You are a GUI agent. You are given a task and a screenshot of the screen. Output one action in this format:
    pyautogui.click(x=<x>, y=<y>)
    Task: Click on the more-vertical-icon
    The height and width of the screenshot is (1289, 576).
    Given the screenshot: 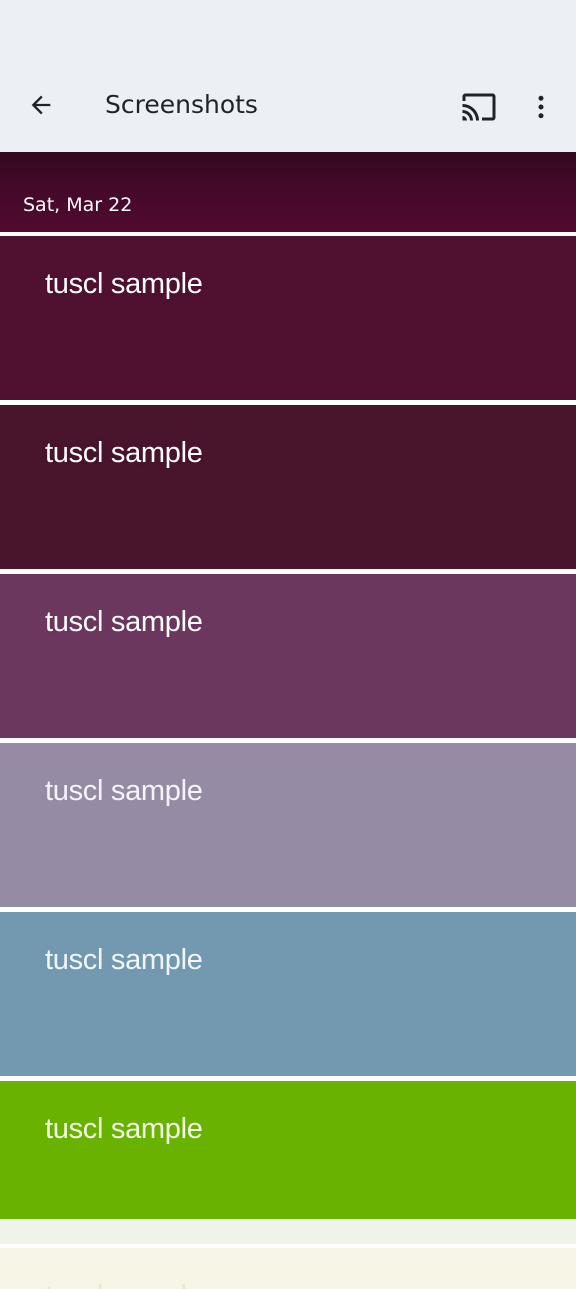 What is the action you would take?
    pyautogui.click(x=541, y=107)
    